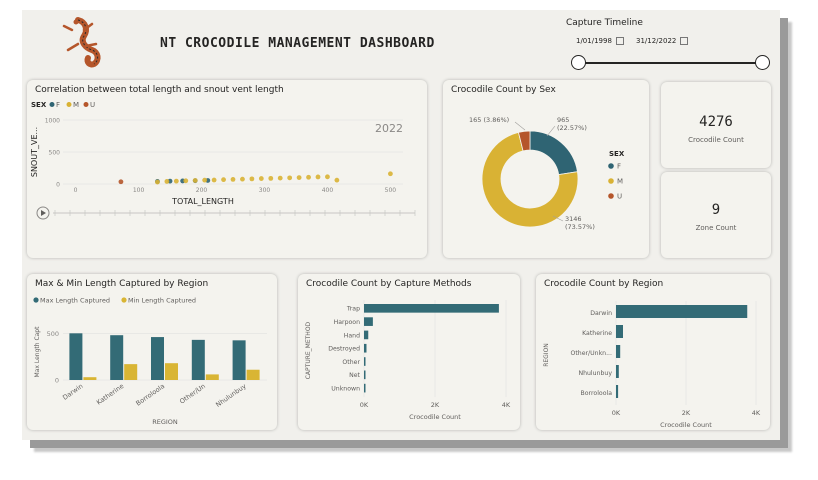 This screenshot has height=480, width=818. What do you see at coordinates (345, 388) in the screenshot?
I see `hbar-category-label: Unknown` at bounding box center [345, 388].